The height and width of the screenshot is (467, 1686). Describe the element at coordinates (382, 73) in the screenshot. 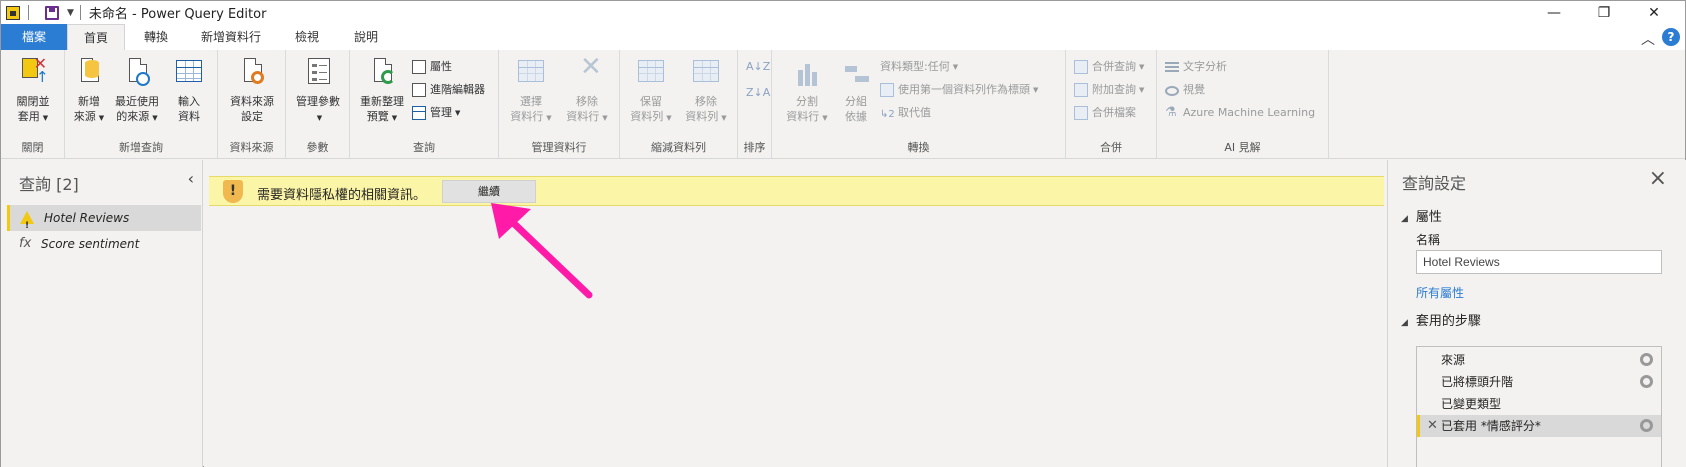

I see `refresh-icon` at that location.